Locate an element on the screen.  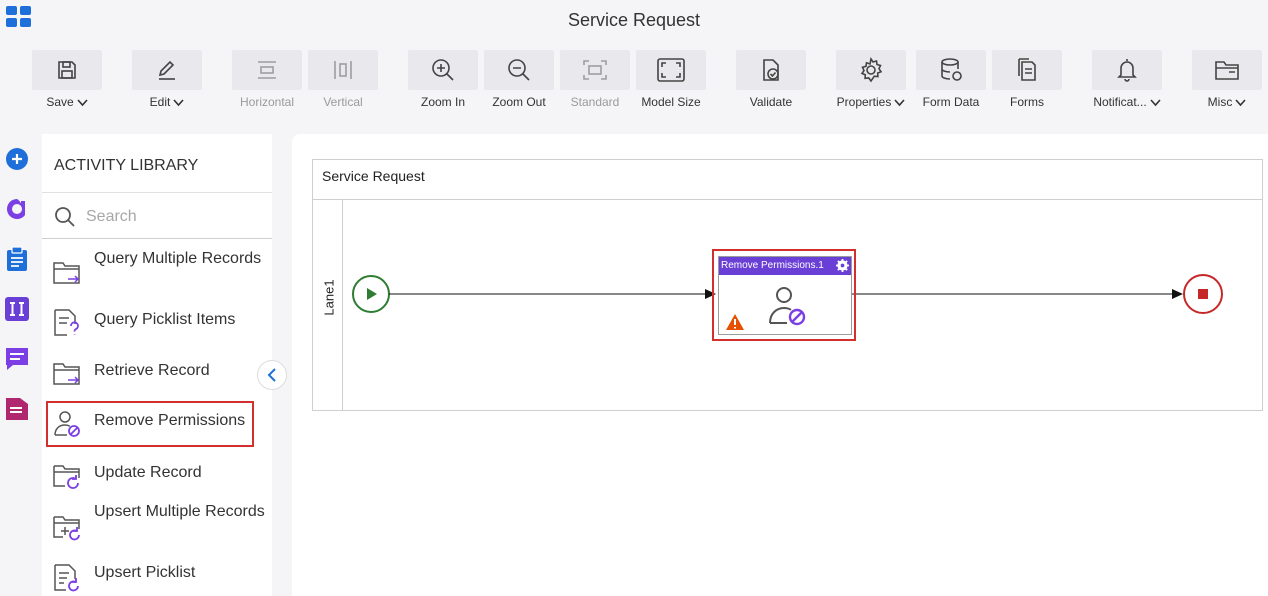
library-item-retrieve-record: Retrieve Record is located at coordinates (157, 373).